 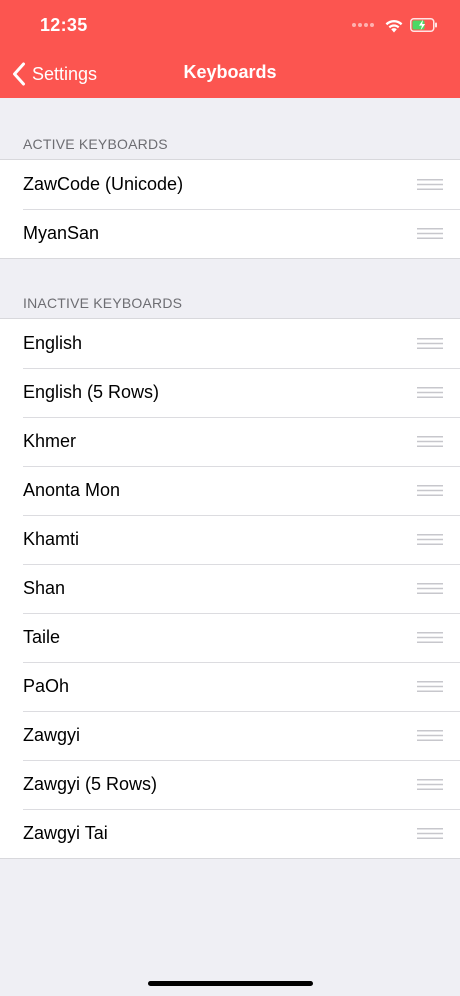 I want to click on keyboard-name: Anonta Mon, so click(x=72, y=490).